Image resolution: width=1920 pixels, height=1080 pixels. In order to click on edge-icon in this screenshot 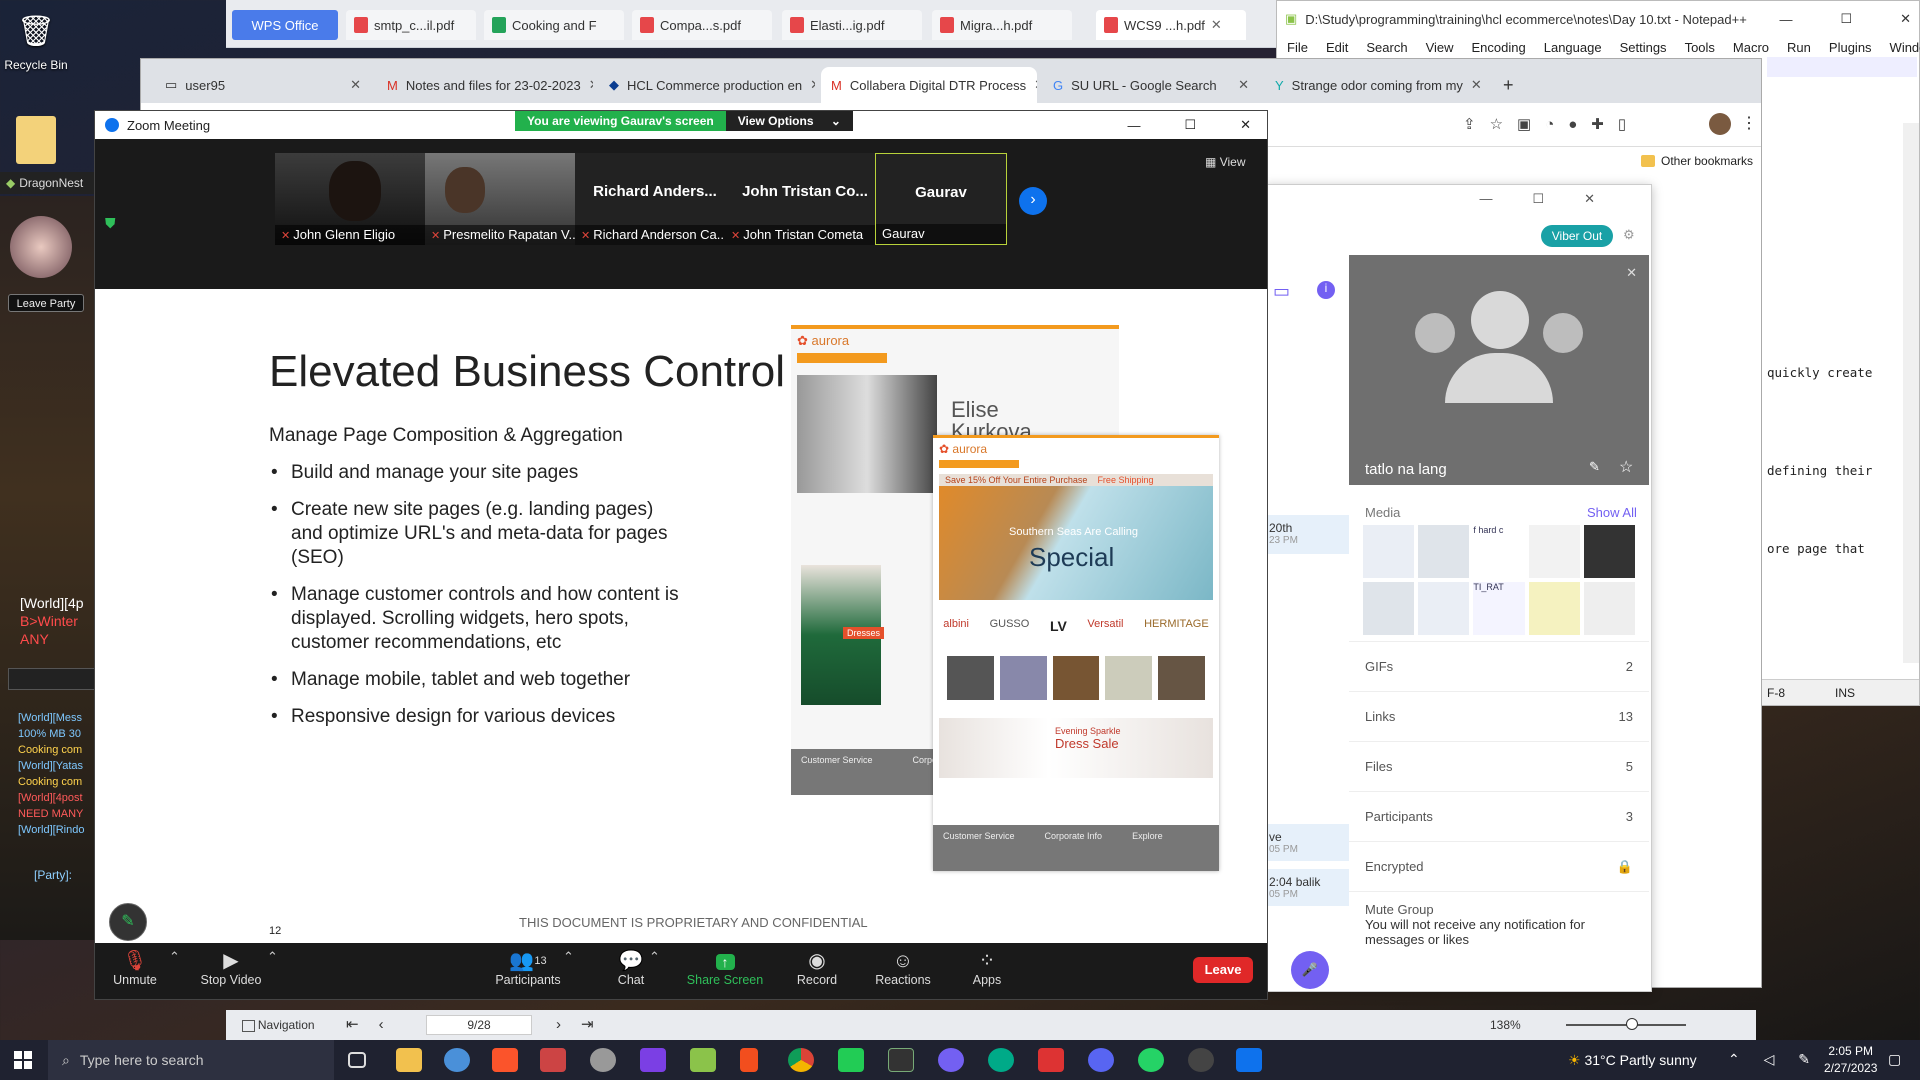, I will do `click(1001, 1060)`.